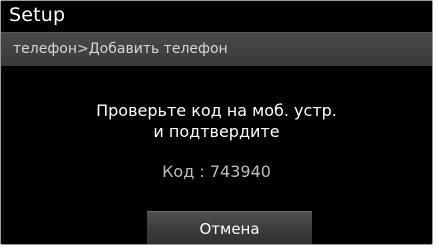 Image resolution: width=439 pixels, height=248 pixels. I want to click on breadcrumb: телефон>Добавить телефон, so click(216, 49).